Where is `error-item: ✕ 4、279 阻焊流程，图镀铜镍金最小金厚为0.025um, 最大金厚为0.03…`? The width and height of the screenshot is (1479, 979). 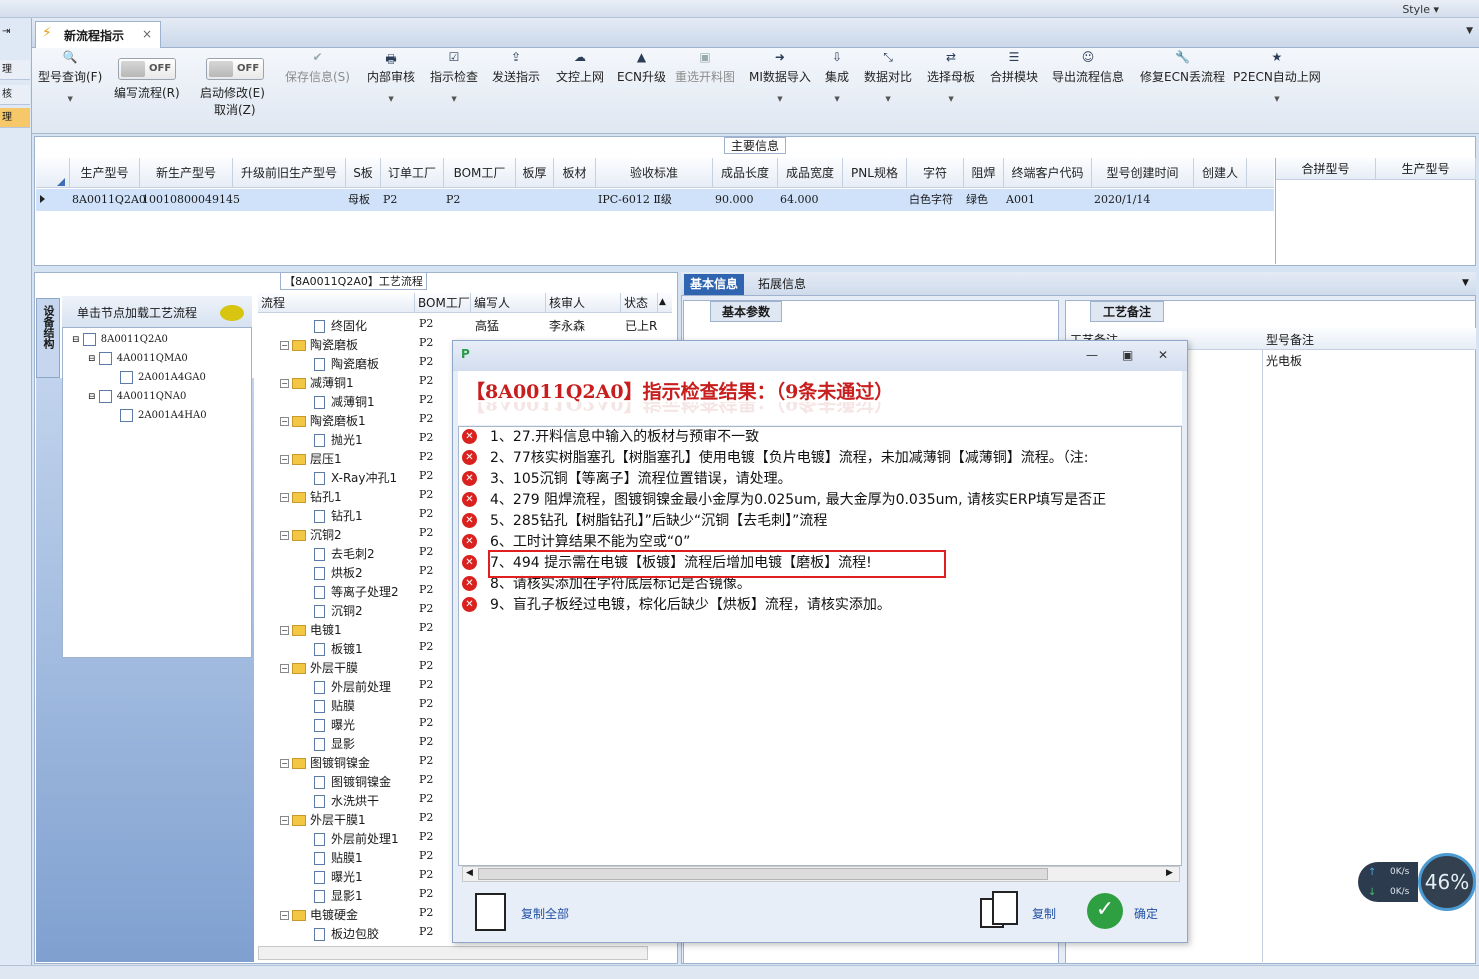
error-item: ✕ 4、279 阻焊流程，图镀铜镍金最小金厚为0.025um, 最大金厚为0.03… is located at coordinates (821, 500).